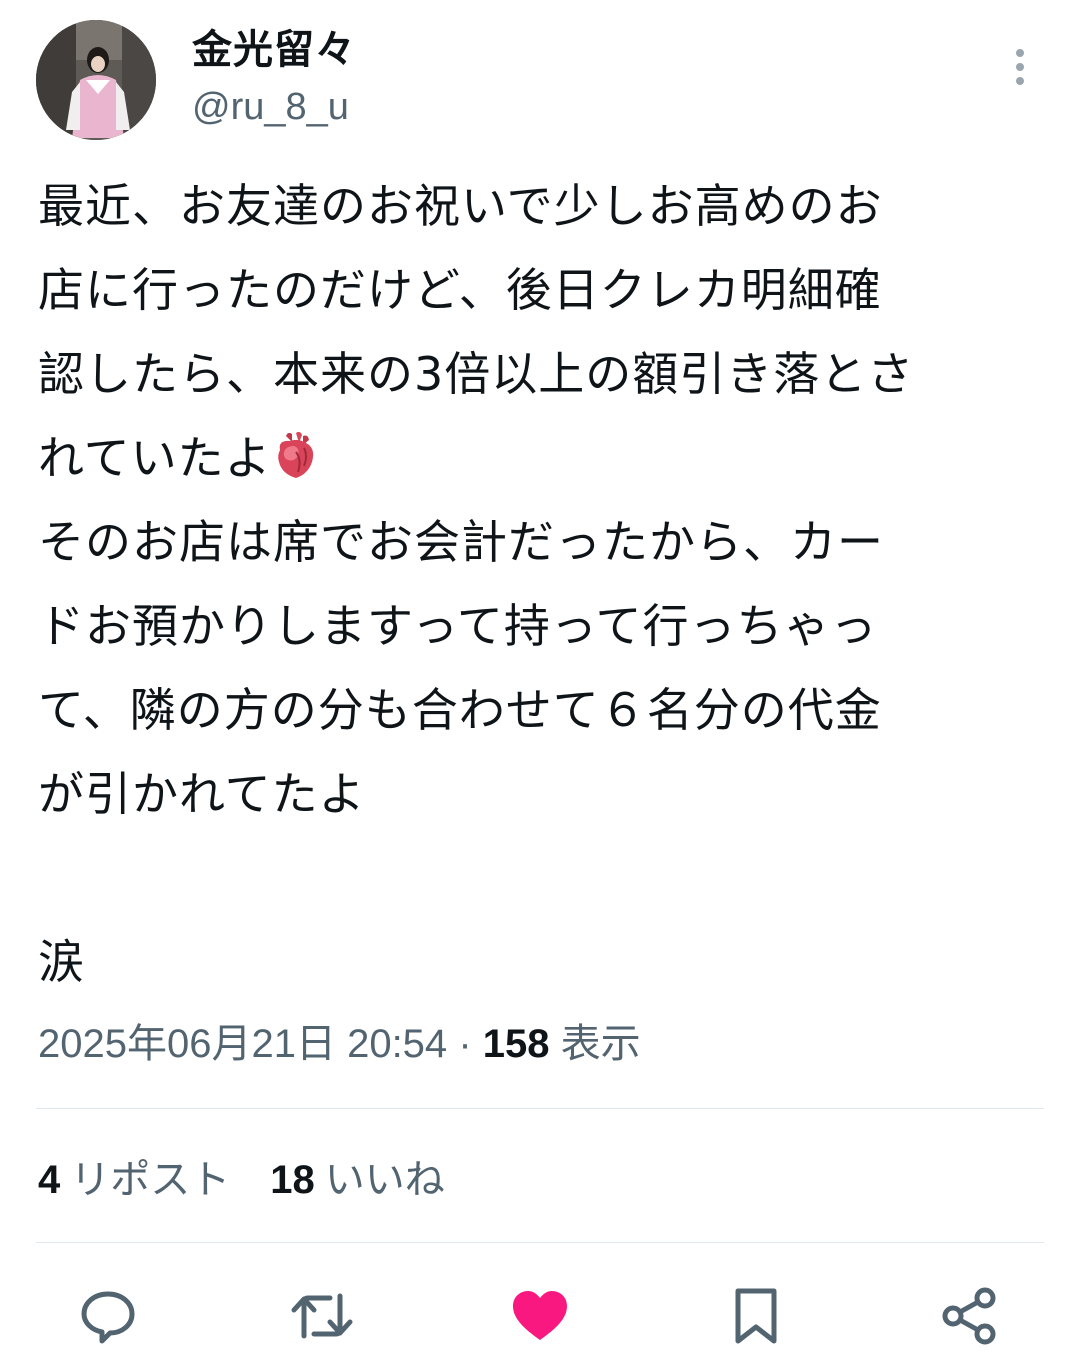 Image resolution: width=1080 pixels, height=1361 pixels. Describe the element at coordinates (270, 107) in the screenshot. I see `user-handle: @ru_8_u` at that location.